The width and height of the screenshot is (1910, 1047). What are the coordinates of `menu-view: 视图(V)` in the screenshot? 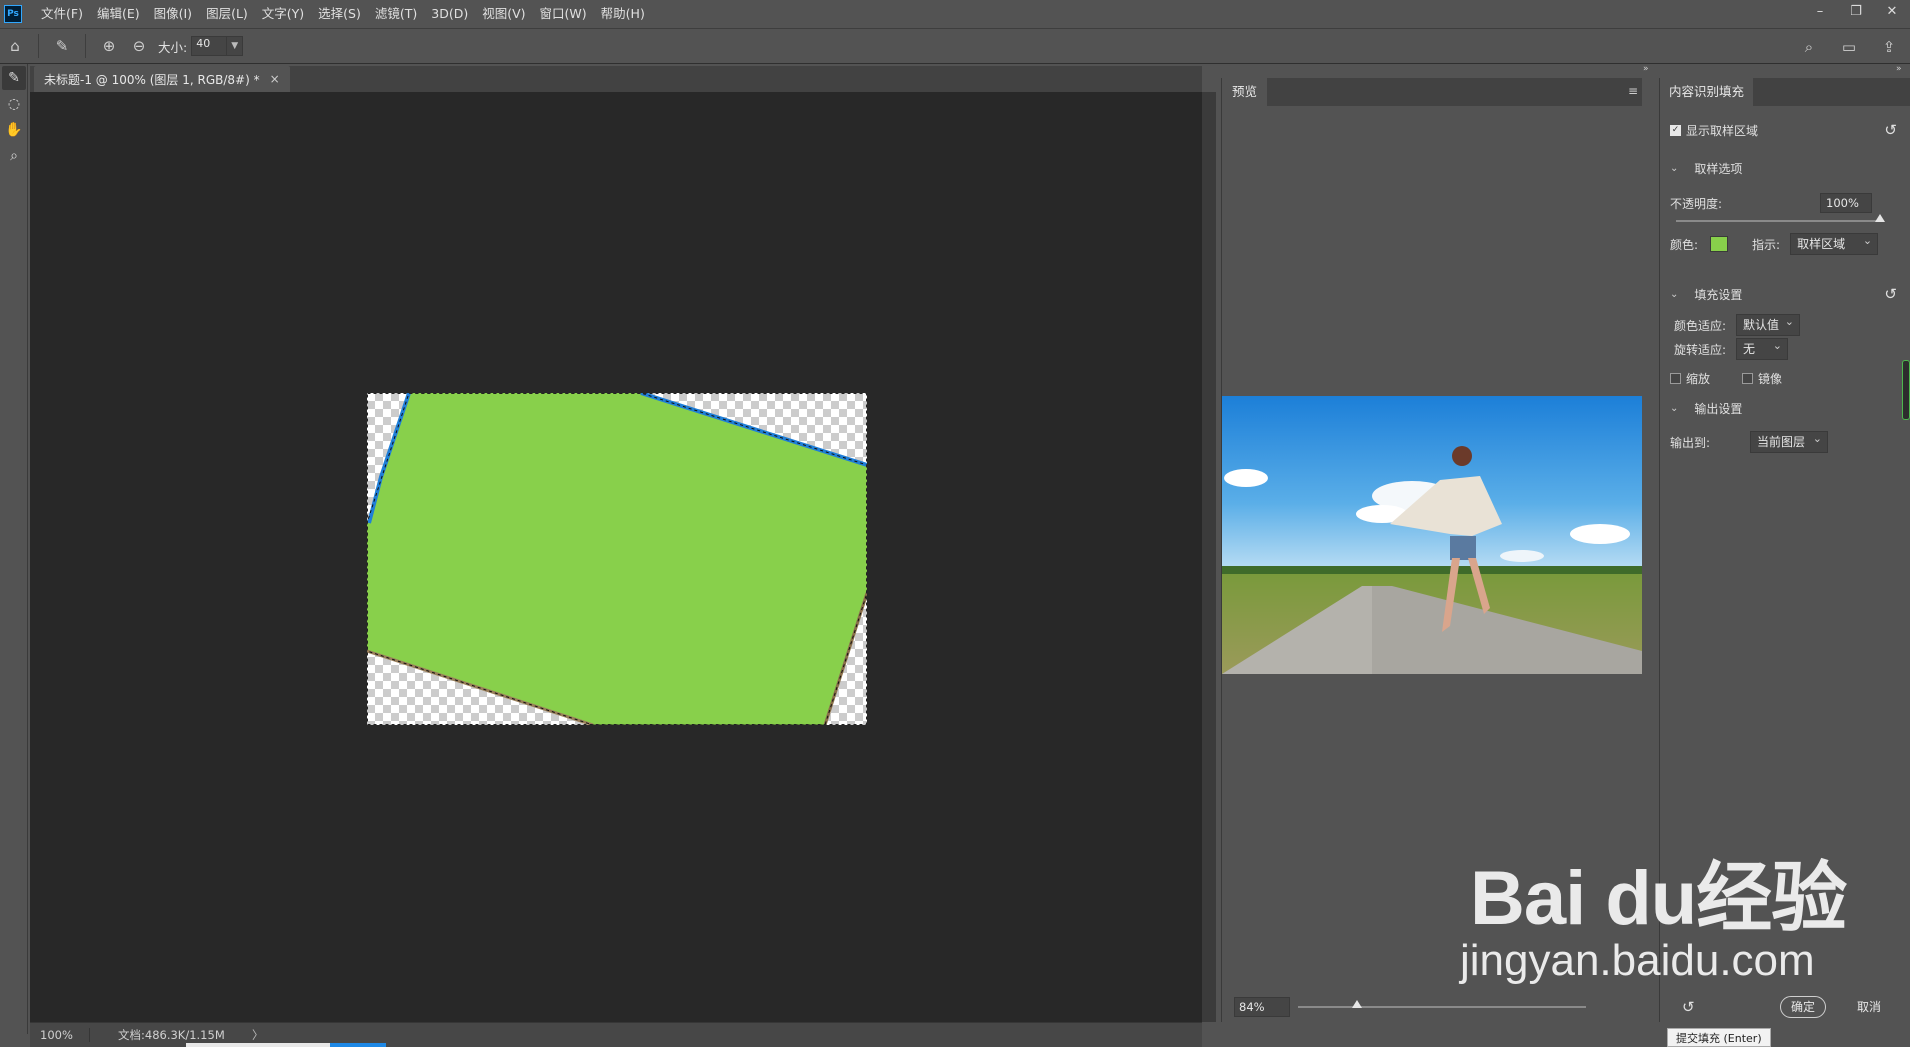 It's located at (503, 14).